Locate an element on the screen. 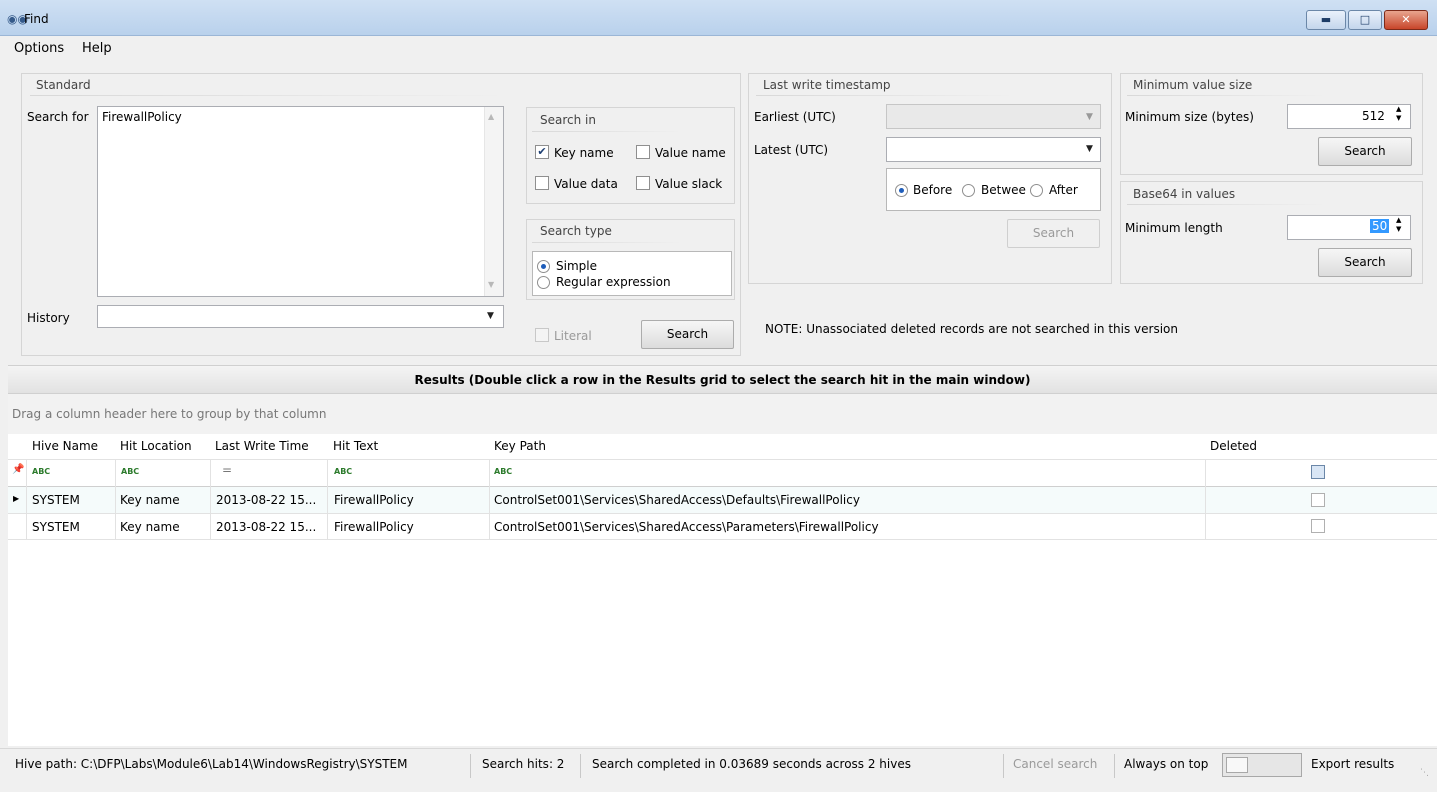  latest-label: Latest (UTC) is located at coordinates (791, 150).